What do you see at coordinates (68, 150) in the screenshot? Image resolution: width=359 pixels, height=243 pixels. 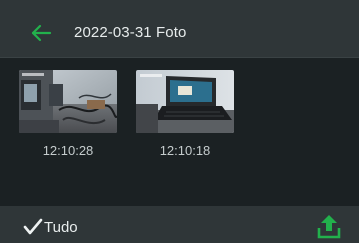 I see `photo-time-1: 12:10:28` at bounding box center [68, 150].